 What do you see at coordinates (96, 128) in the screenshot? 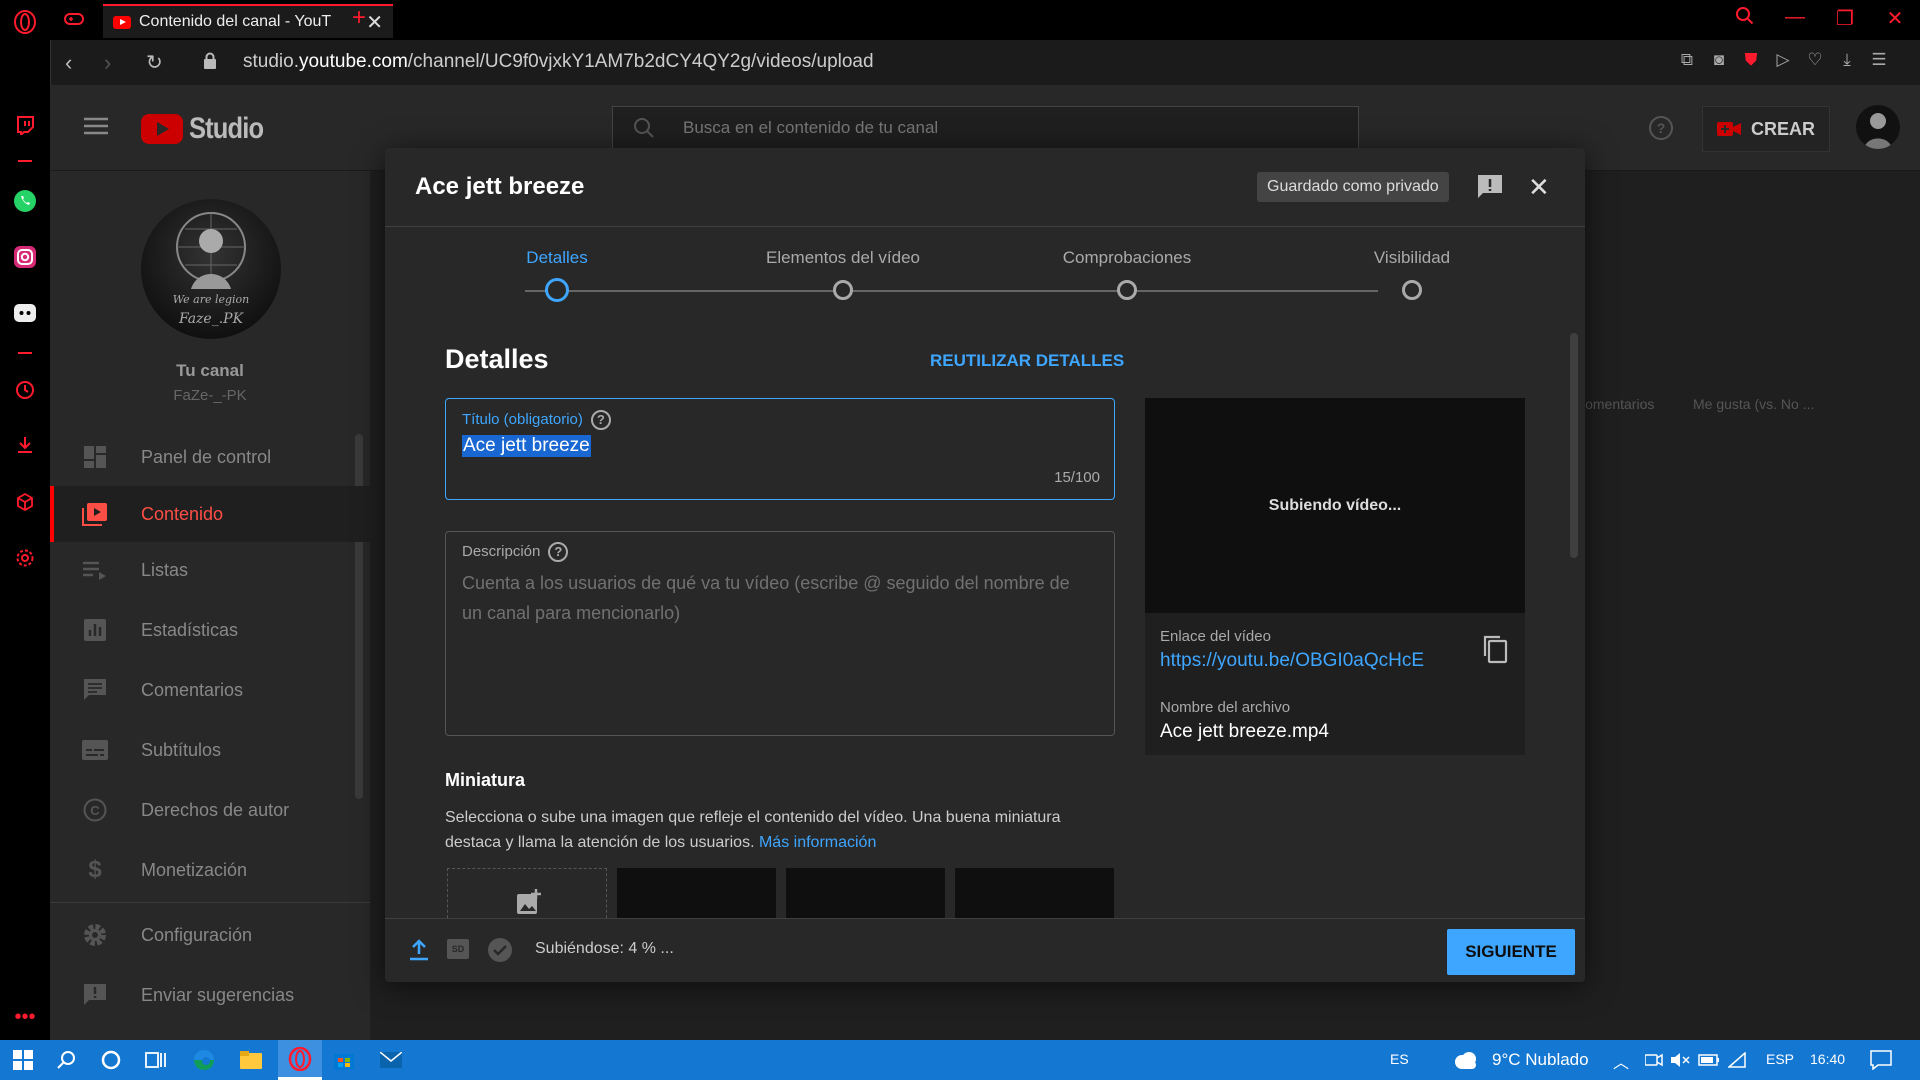
I see `hamburger-icon` at bounding box center [96, 128].